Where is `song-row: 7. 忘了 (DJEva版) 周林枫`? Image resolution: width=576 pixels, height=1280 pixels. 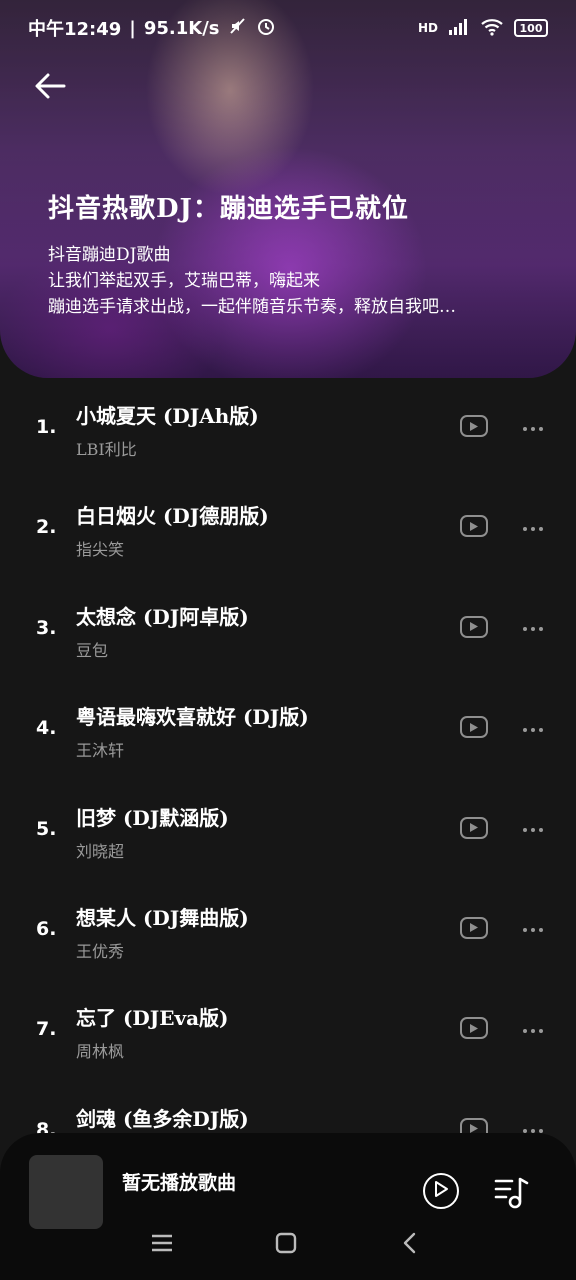 song-row: 7. 忘了 (DJEva版) 周林枫 is located at coordinates (288, 1030).